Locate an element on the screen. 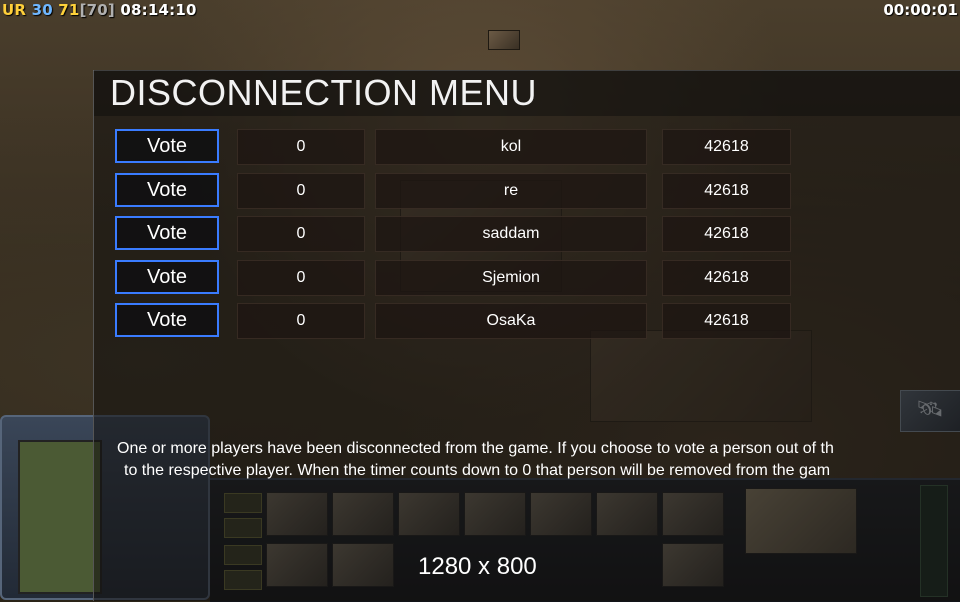  stat-c: [70] is located at coordinates (97, 10).